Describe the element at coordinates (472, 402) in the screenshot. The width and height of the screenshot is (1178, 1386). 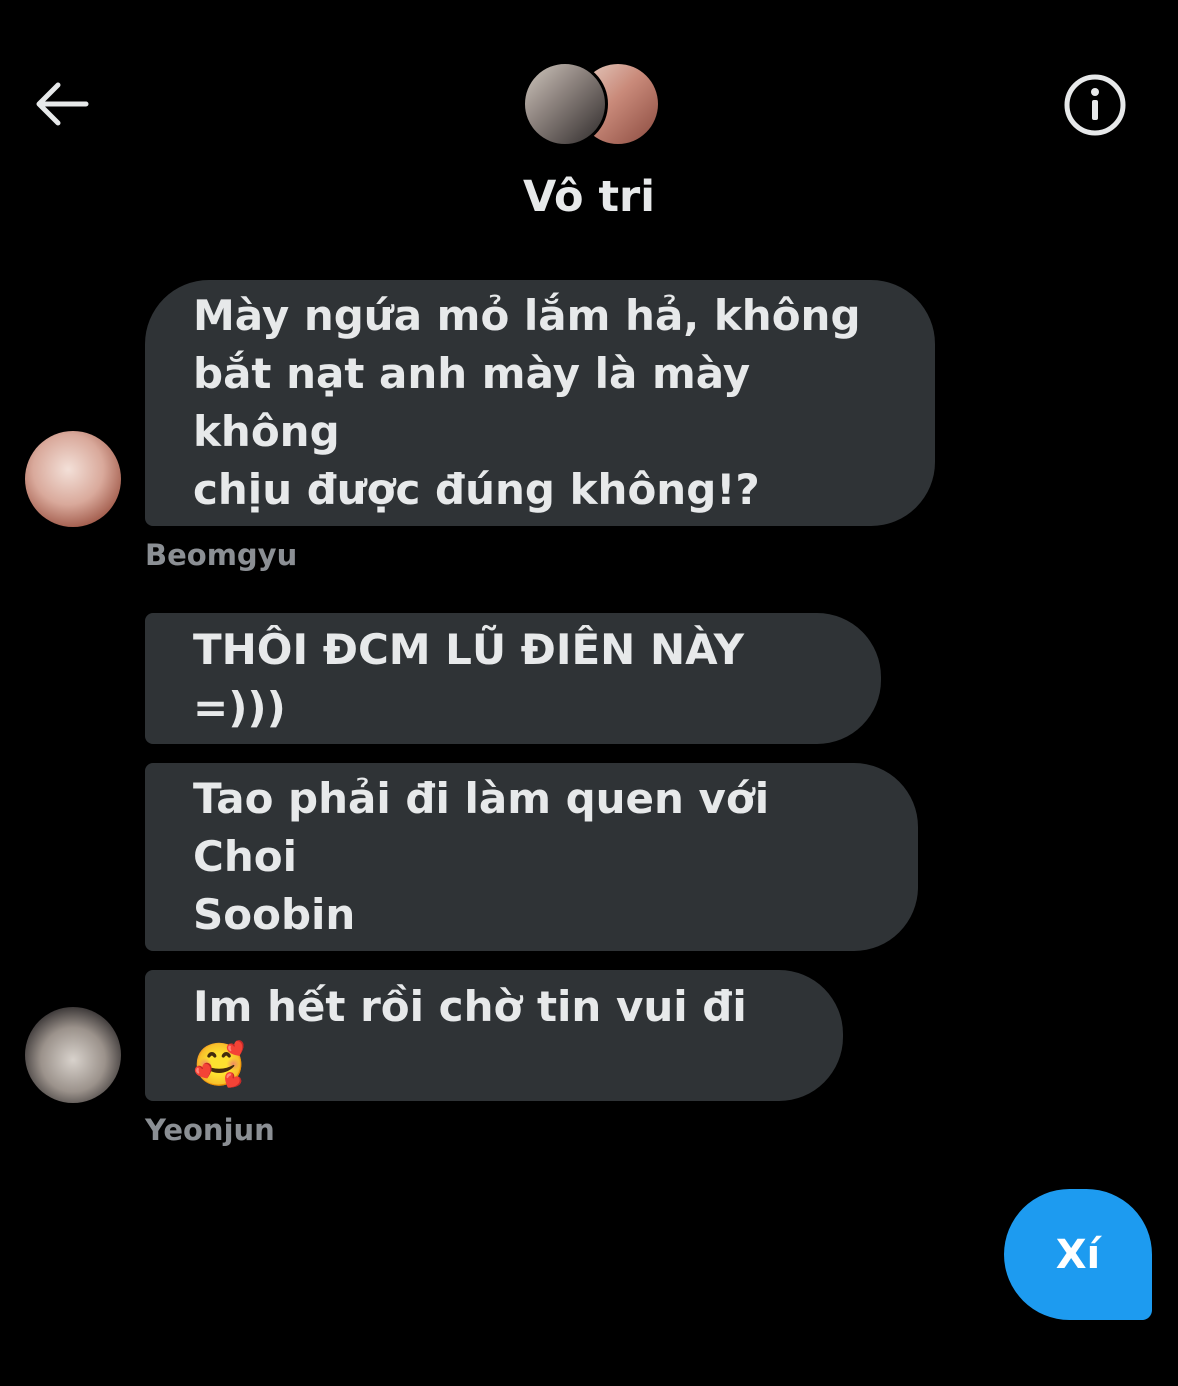
I see `message-line: bắt nạt anh mày là mày không` at that location.